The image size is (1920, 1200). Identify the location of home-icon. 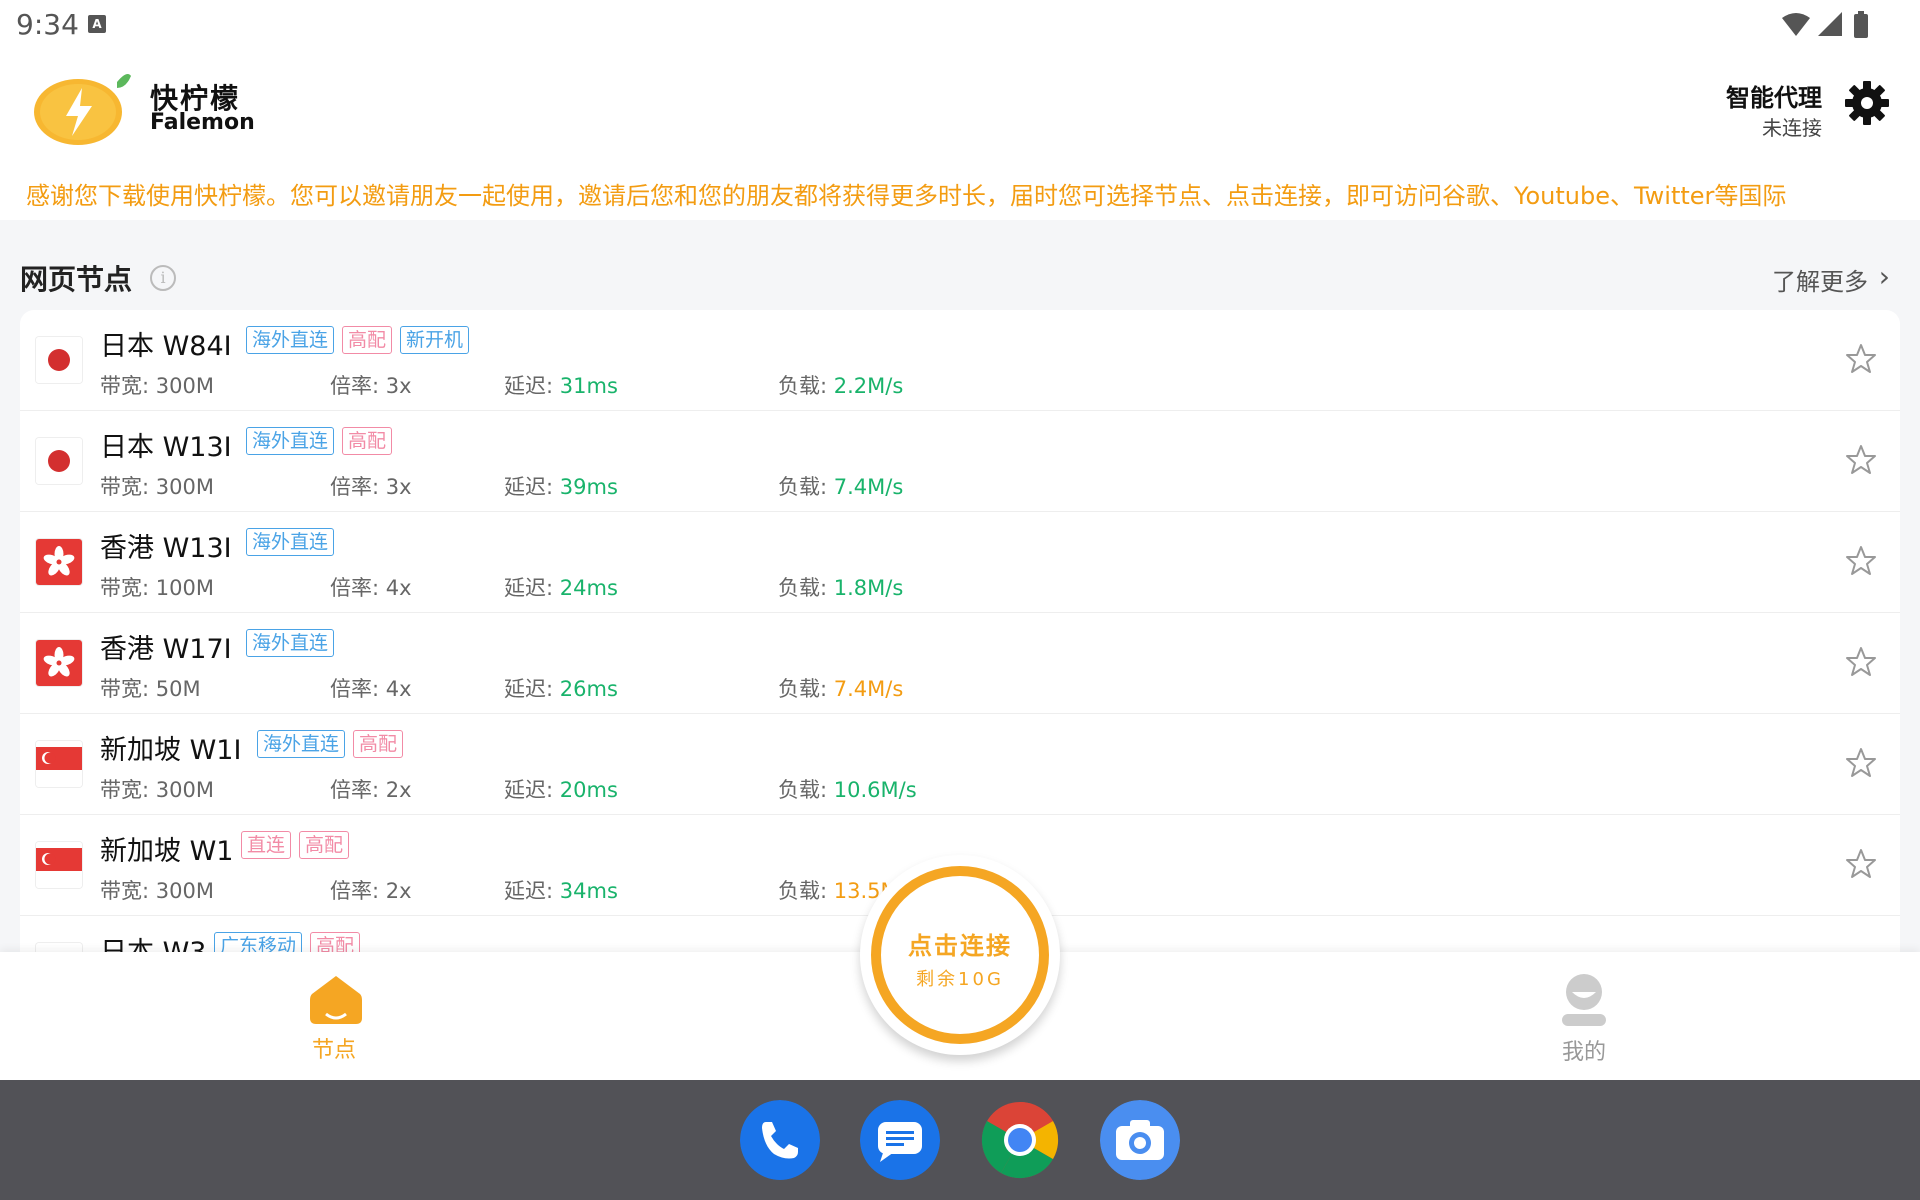
(336, 999).